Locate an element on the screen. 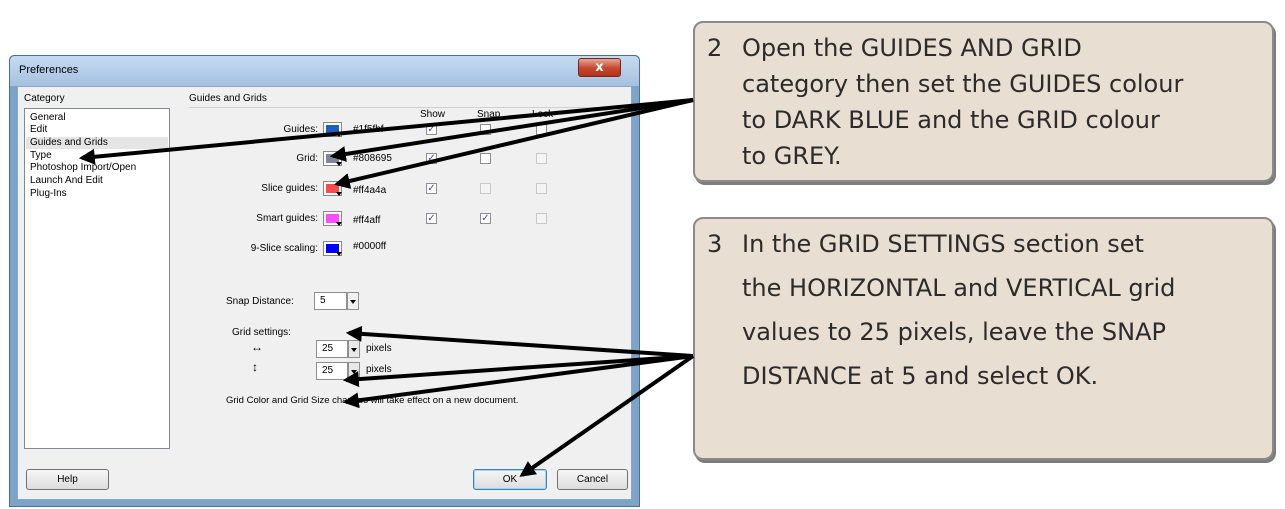 The image size is (1285, 509). arrow-to-grid-color is located at coordinates (513, 143).